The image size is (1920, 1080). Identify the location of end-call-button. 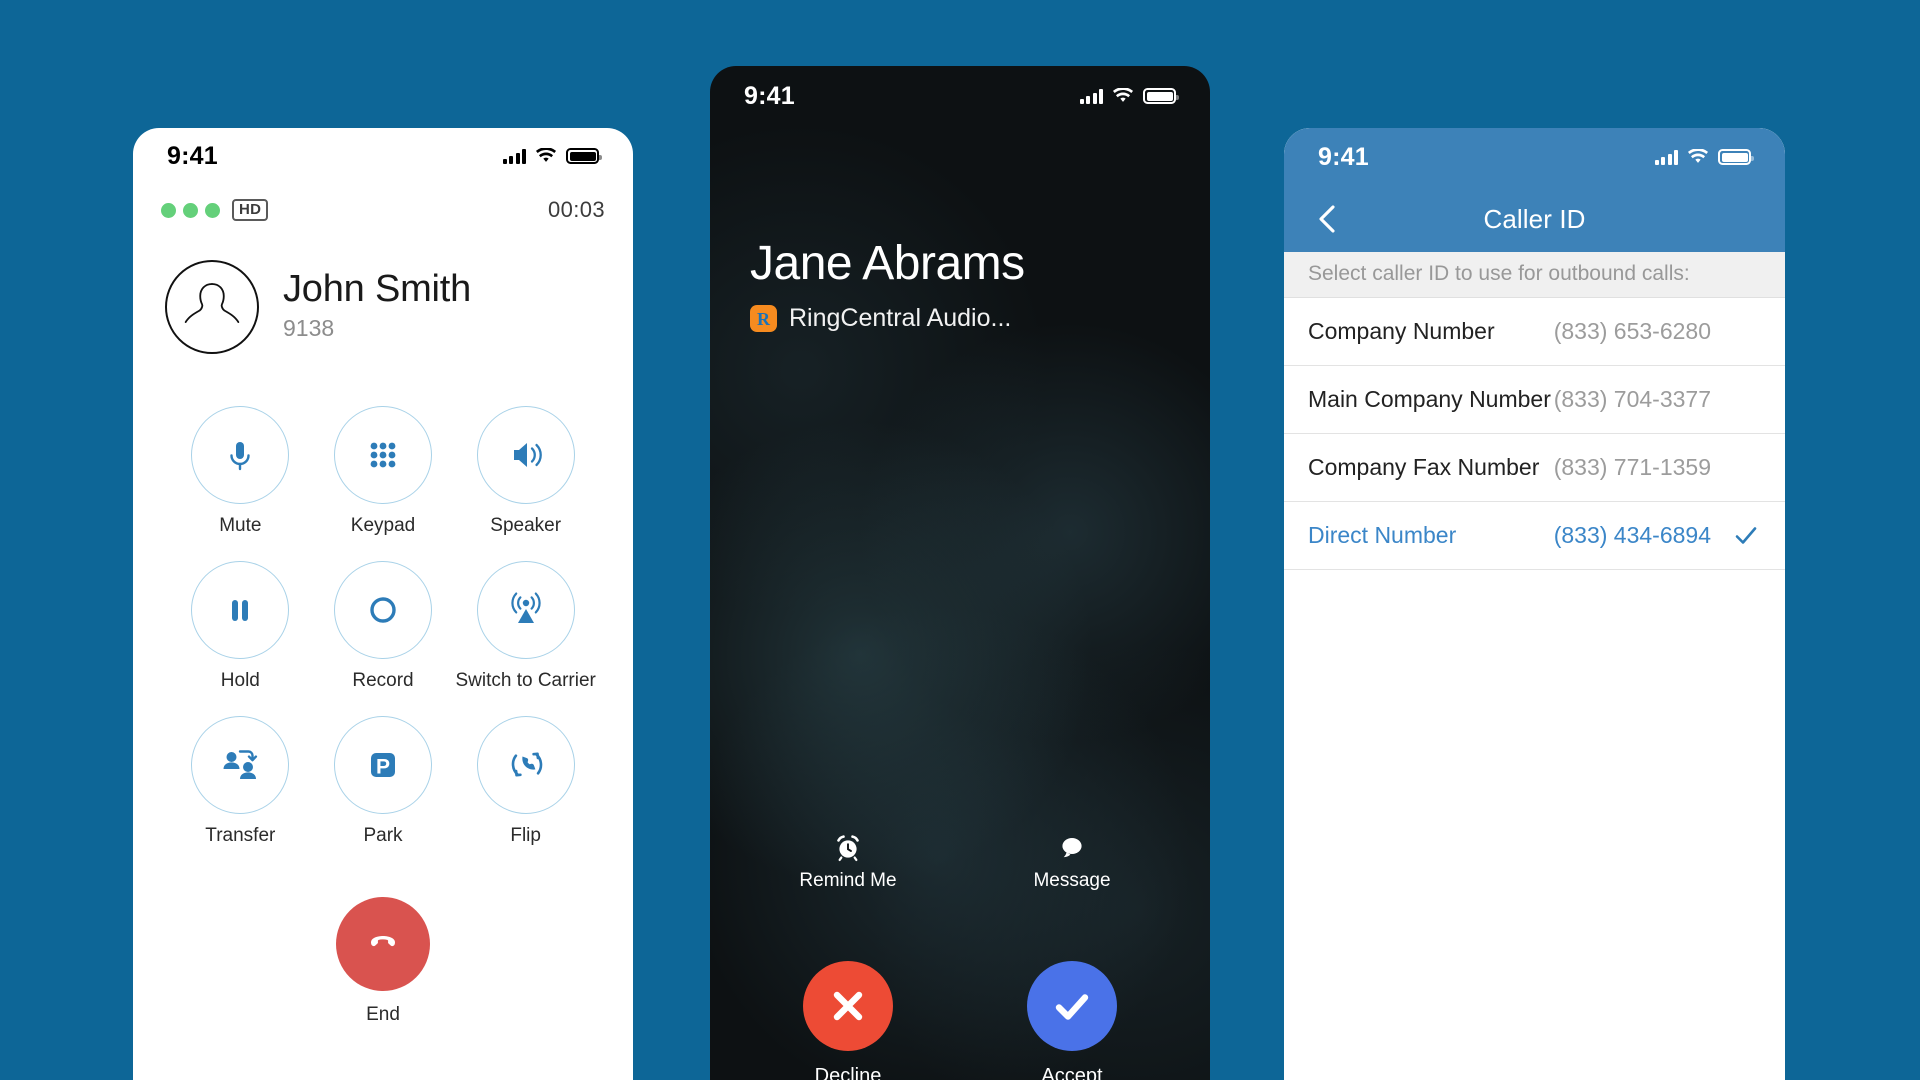
(383, 944).